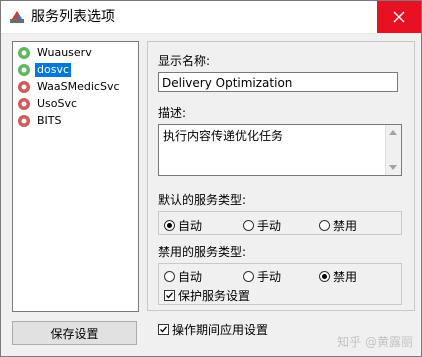 The height and width of the screenshot is (357, 422). What do you see at coordinates (202, 200) in the screenshot?
I see `default-type-label: 默认的服务类型:` at bounding box center [202, 200].